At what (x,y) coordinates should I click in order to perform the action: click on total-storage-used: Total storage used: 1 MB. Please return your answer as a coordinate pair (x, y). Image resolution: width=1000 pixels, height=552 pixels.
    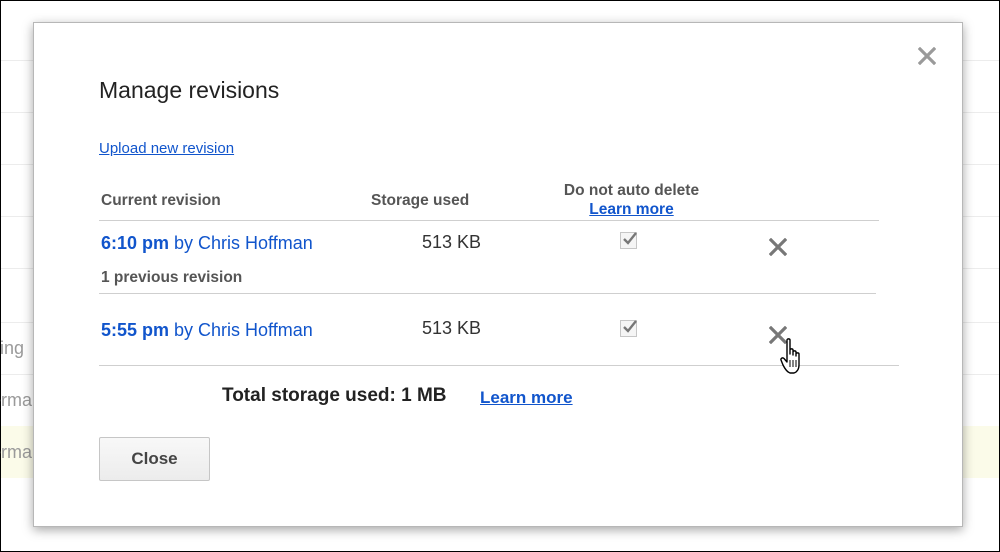
    Looking at the image, I should click on (334, 395).